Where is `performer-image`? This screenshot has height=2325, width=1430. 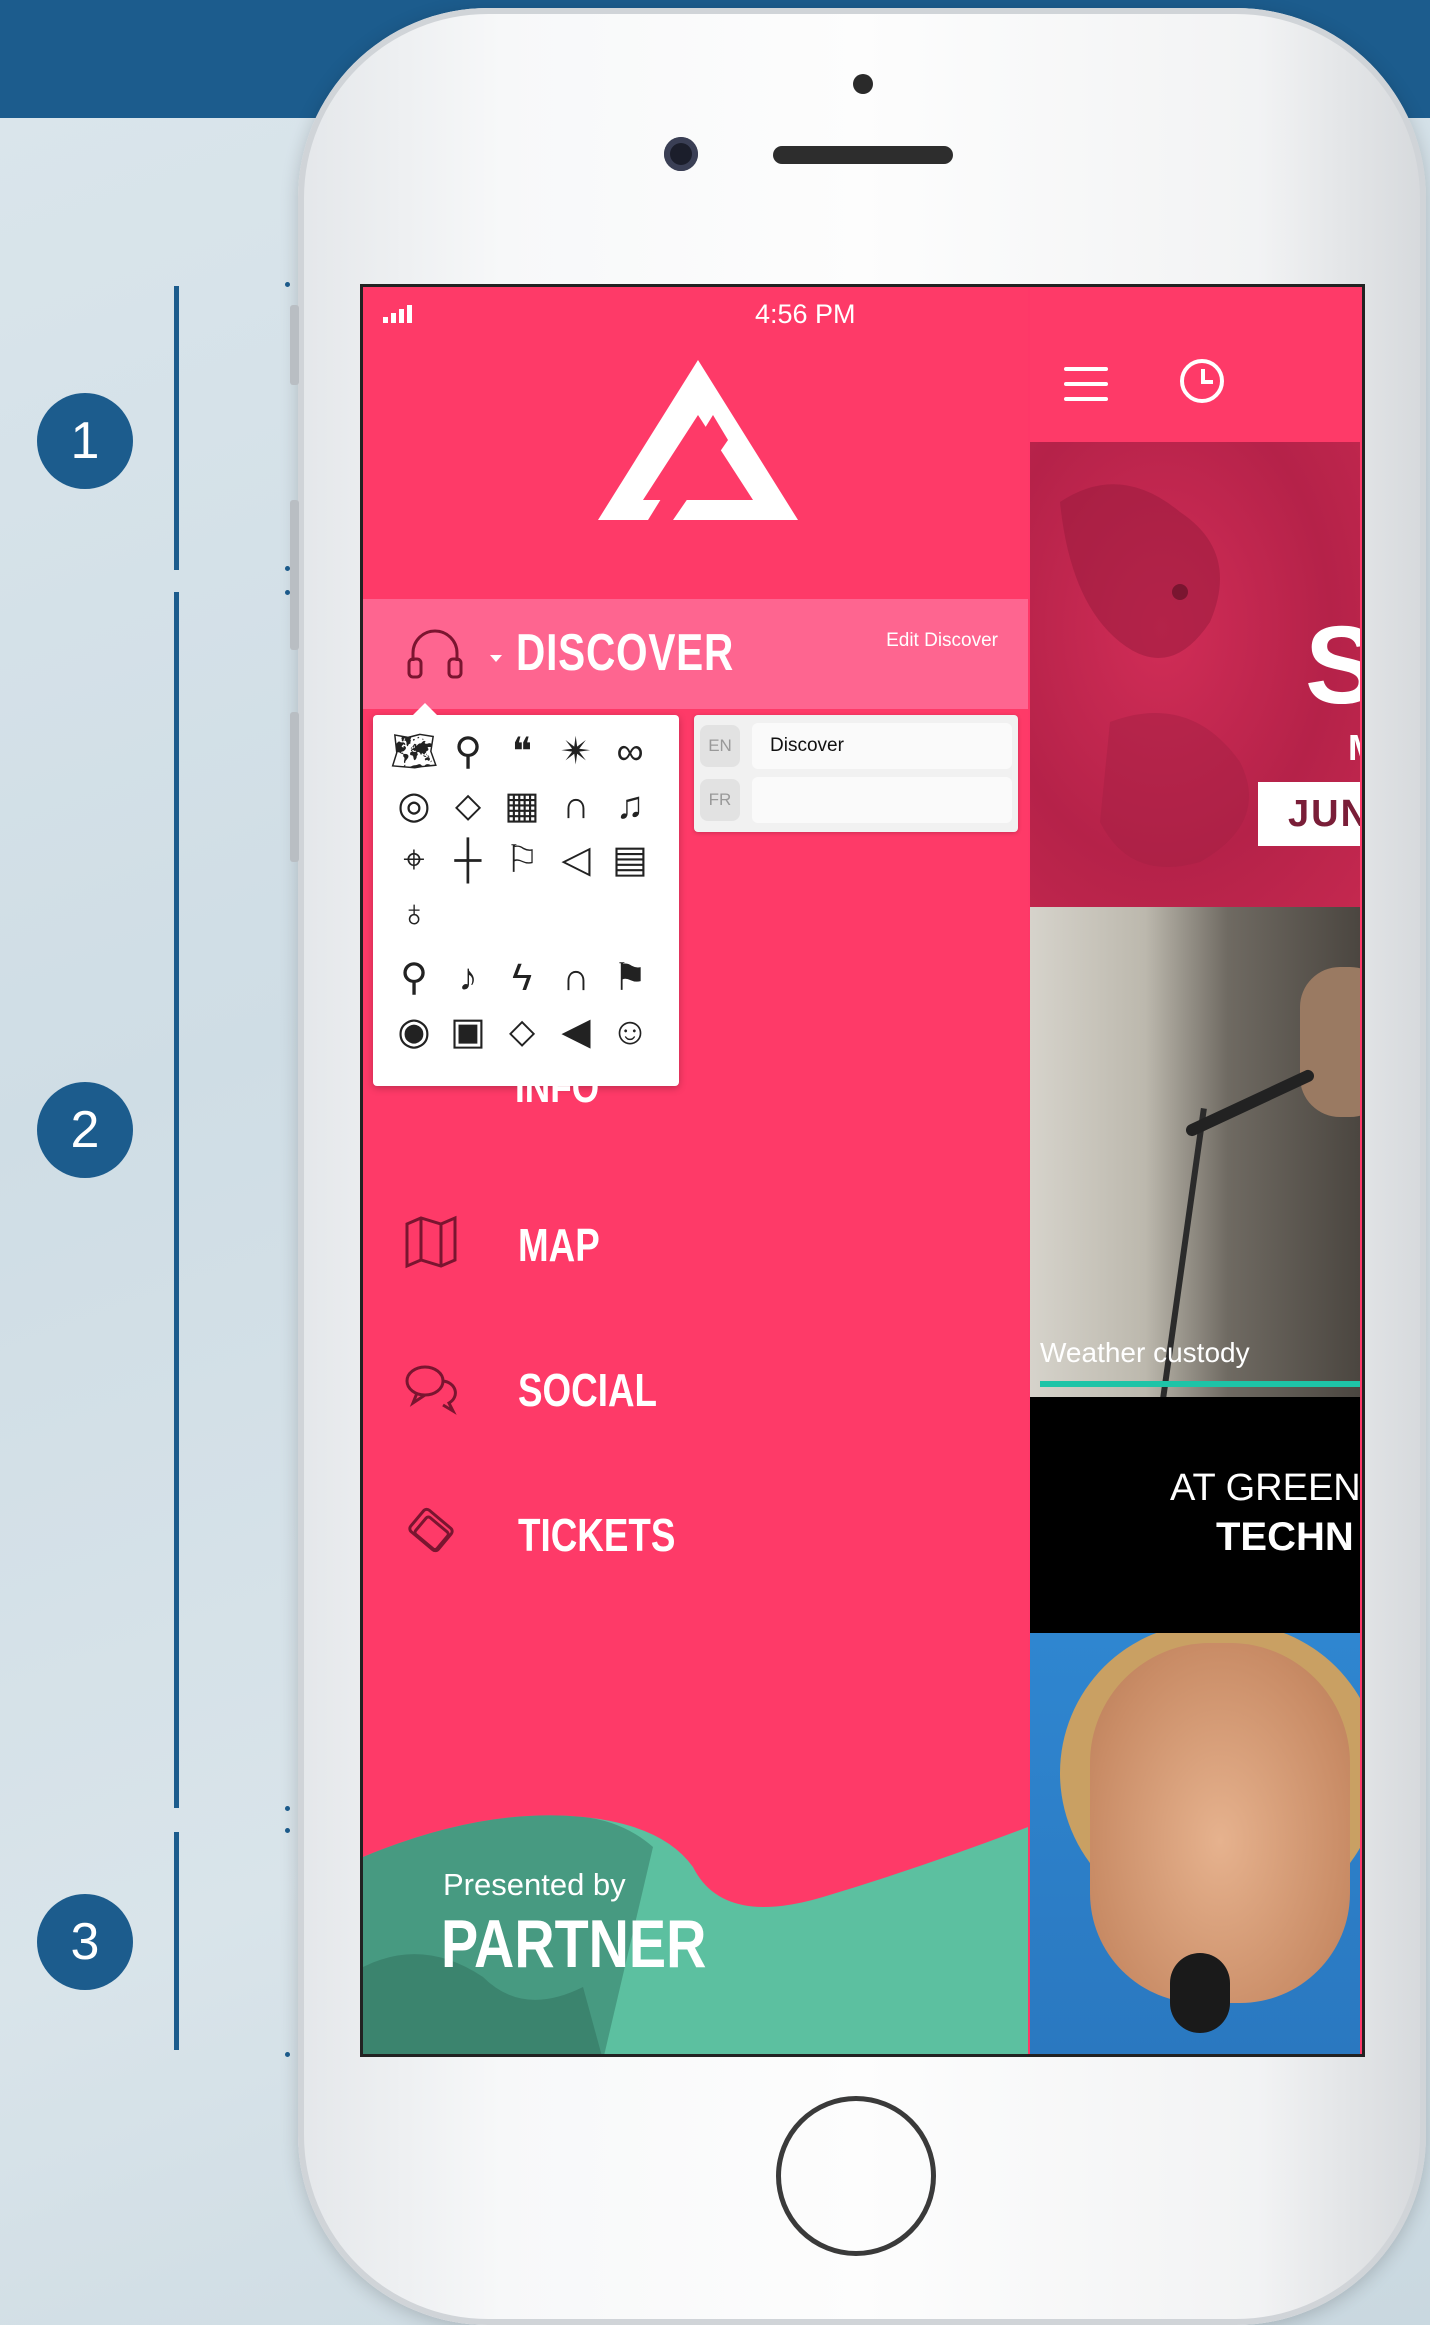 performer-image is located at coordinates (1330, 1042).